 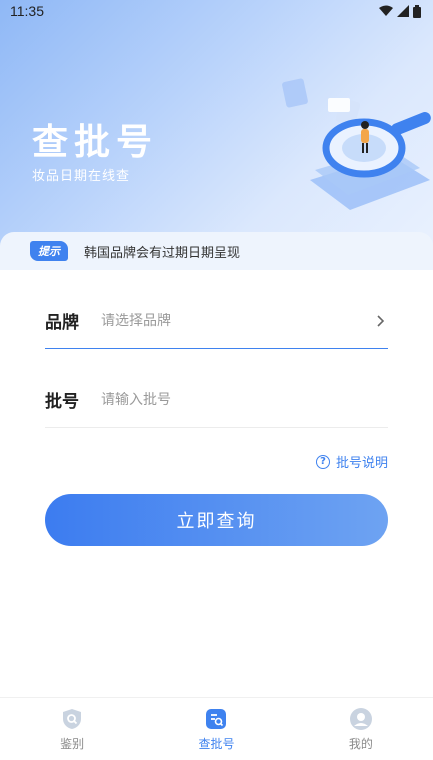 What do you see at coordinates (403, 11) in the screenshot?
I see `signal-icon` at bounding box center [403, 11].